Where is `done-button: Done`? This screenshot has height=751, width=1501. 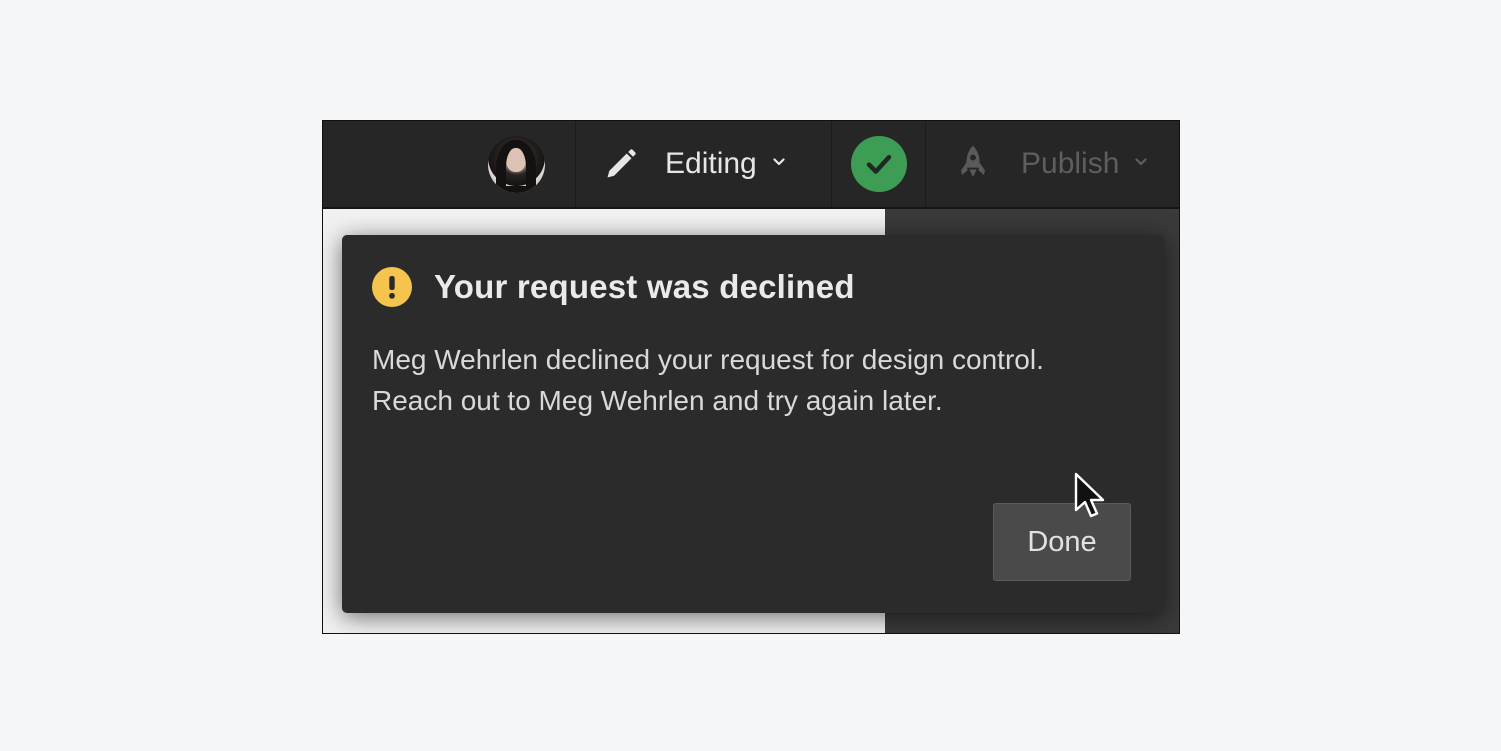
done-button: Done is located at coordinates (1062, 542).